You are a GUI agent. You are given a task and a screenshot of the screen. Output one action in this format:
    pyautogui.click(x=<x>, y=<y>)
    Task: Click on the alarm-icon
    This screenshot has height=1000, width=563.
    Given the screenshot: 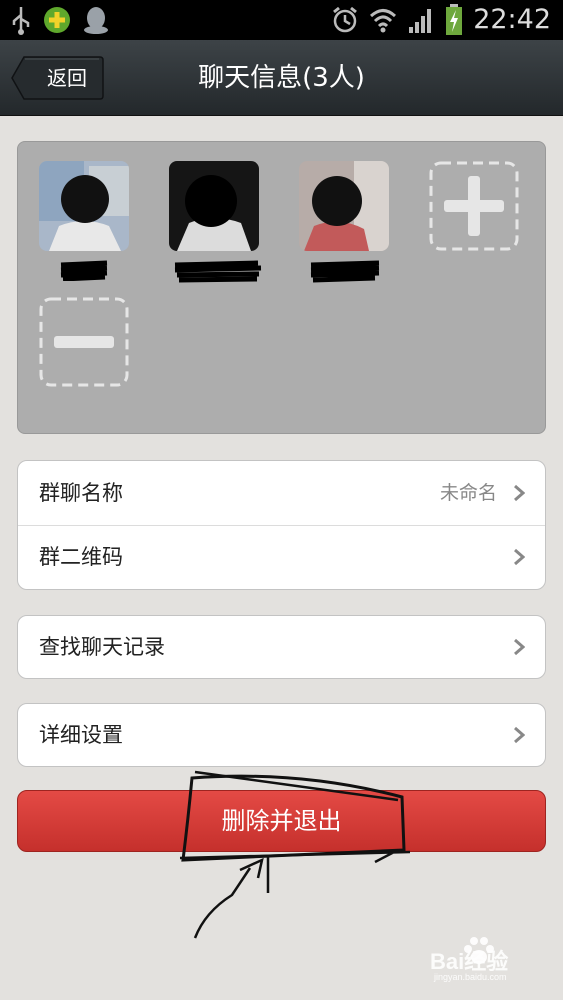 What is the action you would take?
    pyautogui.click(x=345, y=19)
    